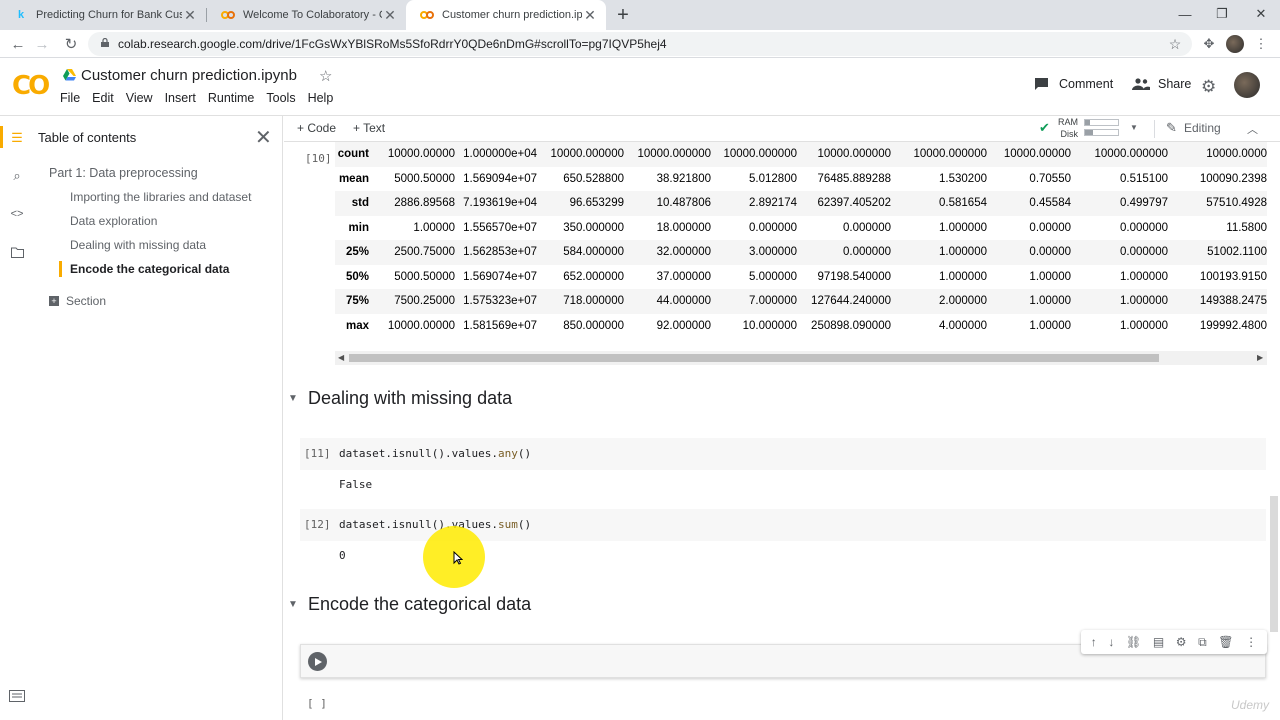 Image resolution: width=1280 pixels, height=720 pixels. I want to click on cell-settings-icon: ⚙, so click(1181, 642).